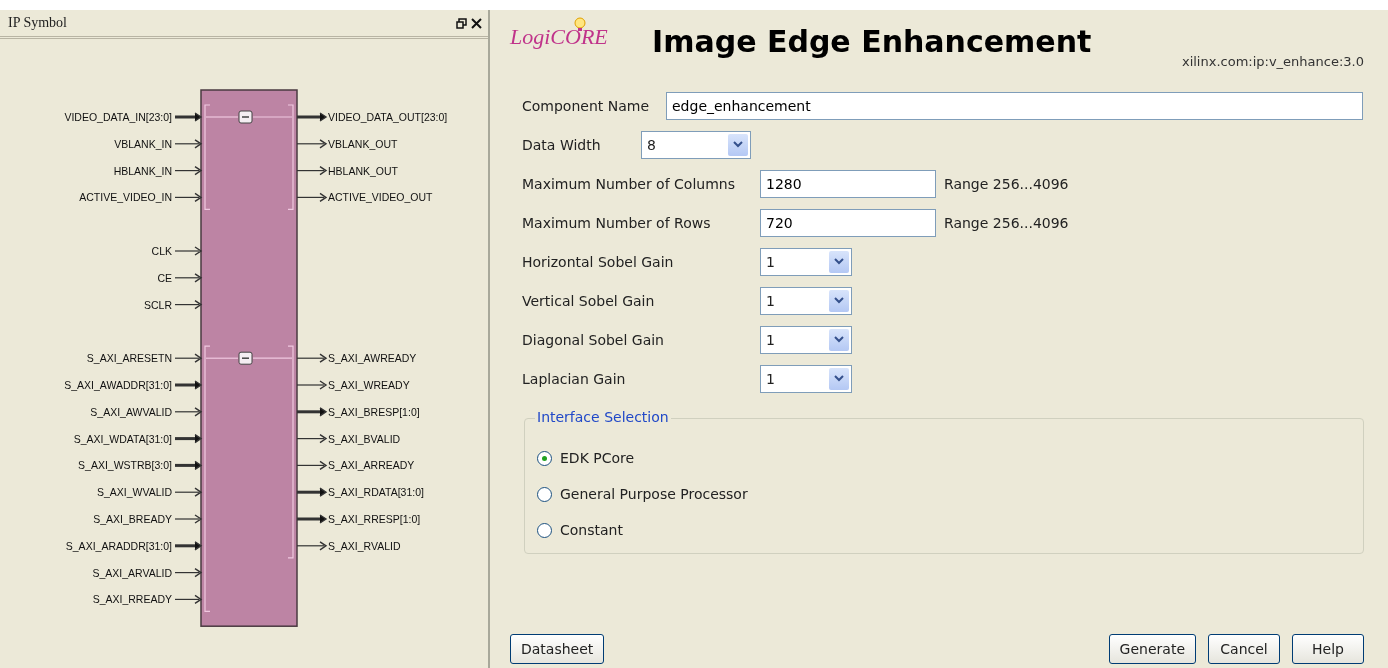 The height and width of the screenshot is (668, 1388). Describe the element at coordinates (118, 385) in the screenshot. I see `pin-label: S_AXI_AWADDR[31:0]` at that location.